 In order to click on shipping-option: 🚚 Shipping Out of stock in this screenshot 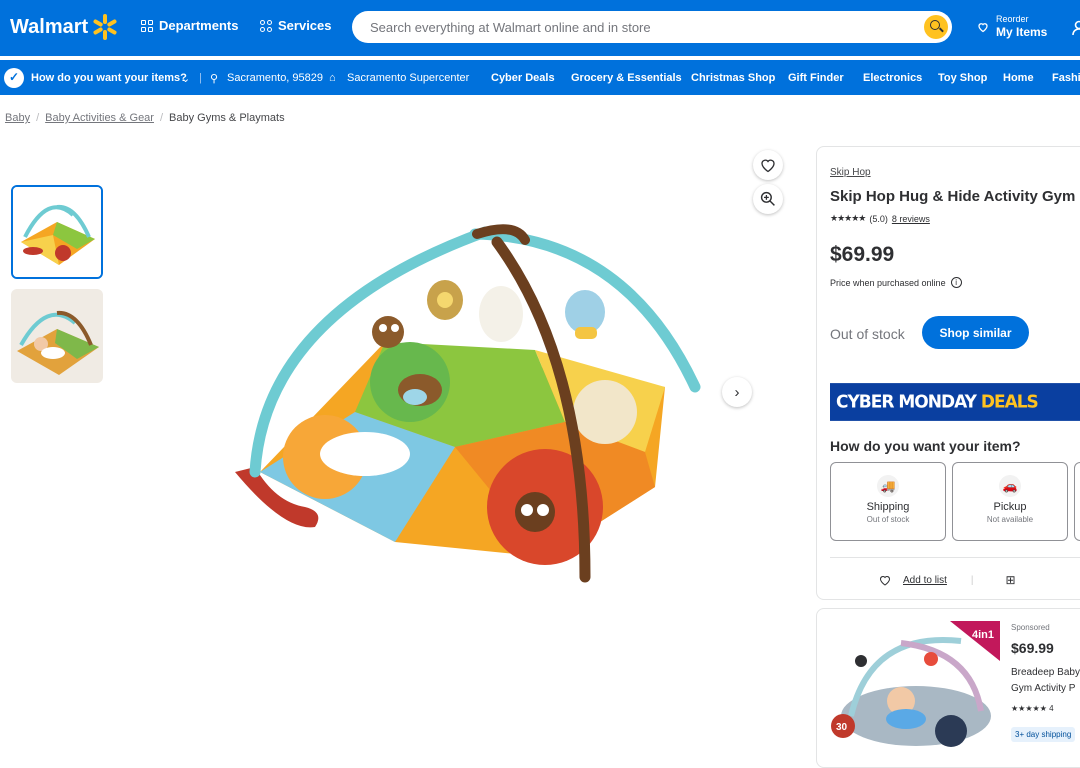, I will do `click(888, 501)`.